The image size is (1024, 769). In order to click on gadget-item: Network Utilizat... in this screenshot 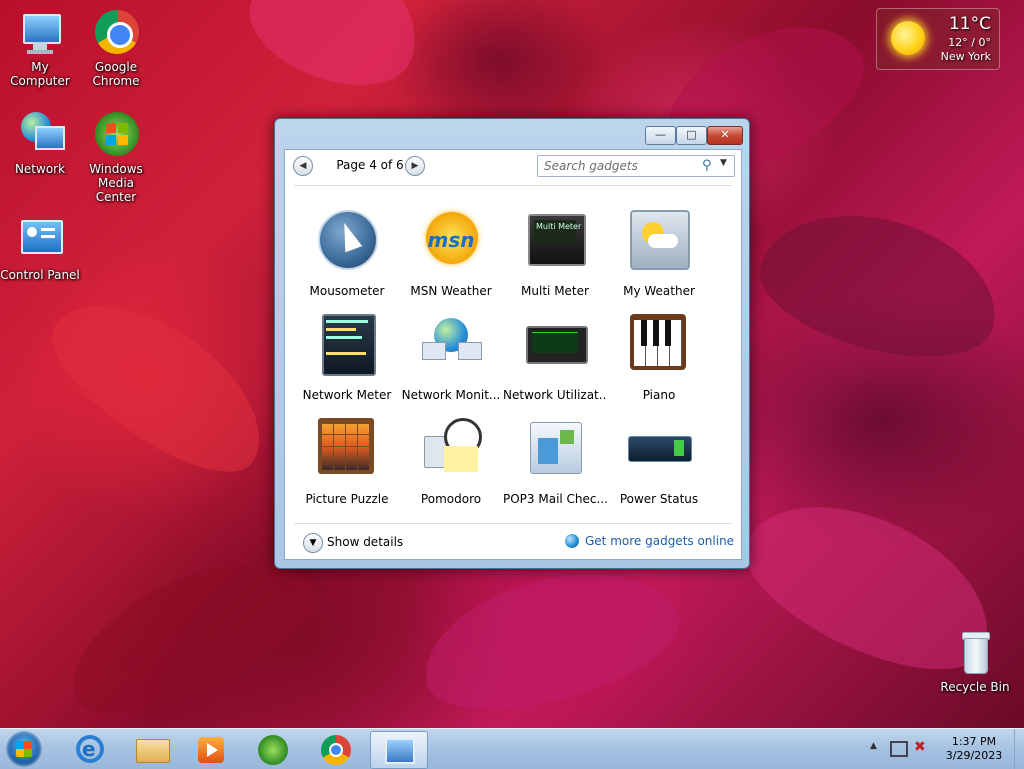, I will do `click(555, 350)`.